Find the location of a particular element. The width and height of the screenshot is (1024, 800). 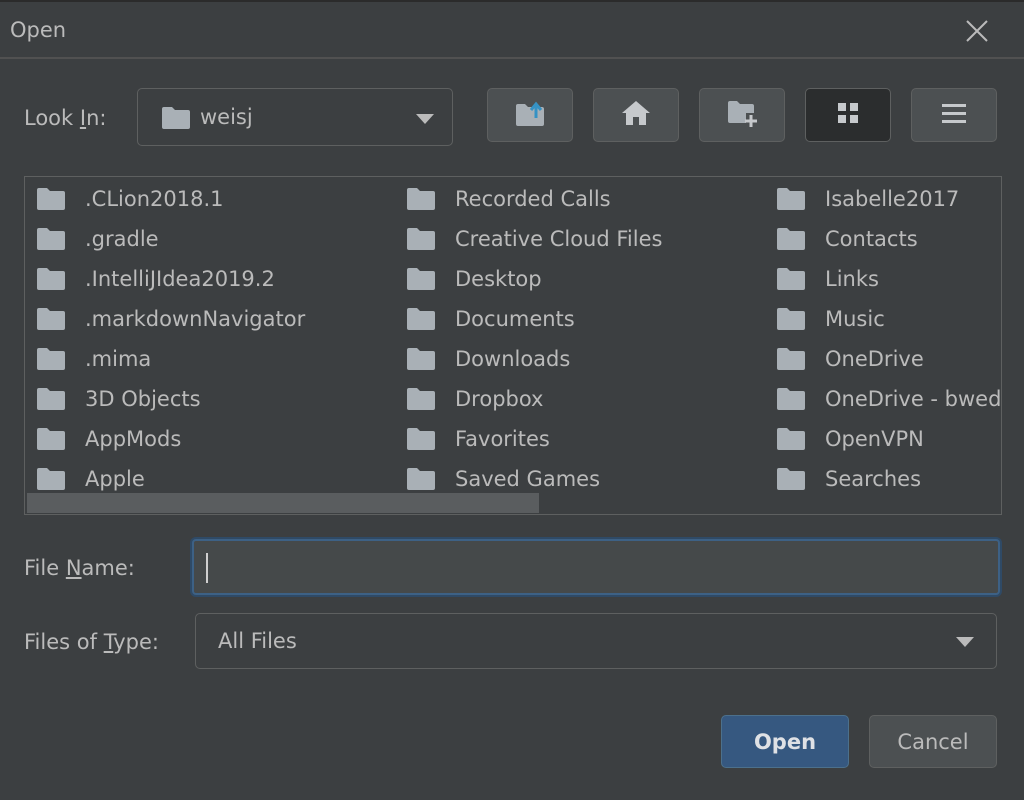

file-name: Recorded Calls is located at coordinates (533, 199).